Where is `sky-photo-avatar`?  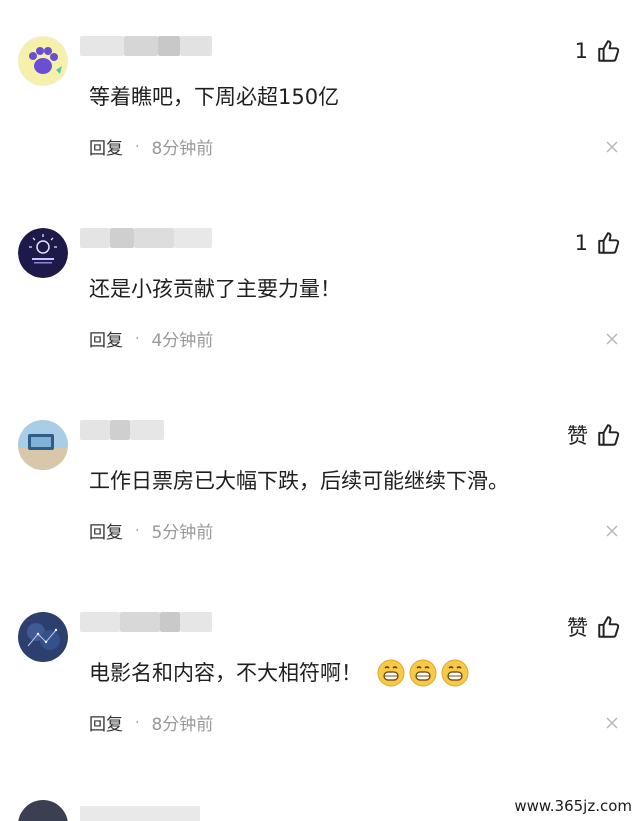 sky-photo-avatar is located at coordinates (43, 445).